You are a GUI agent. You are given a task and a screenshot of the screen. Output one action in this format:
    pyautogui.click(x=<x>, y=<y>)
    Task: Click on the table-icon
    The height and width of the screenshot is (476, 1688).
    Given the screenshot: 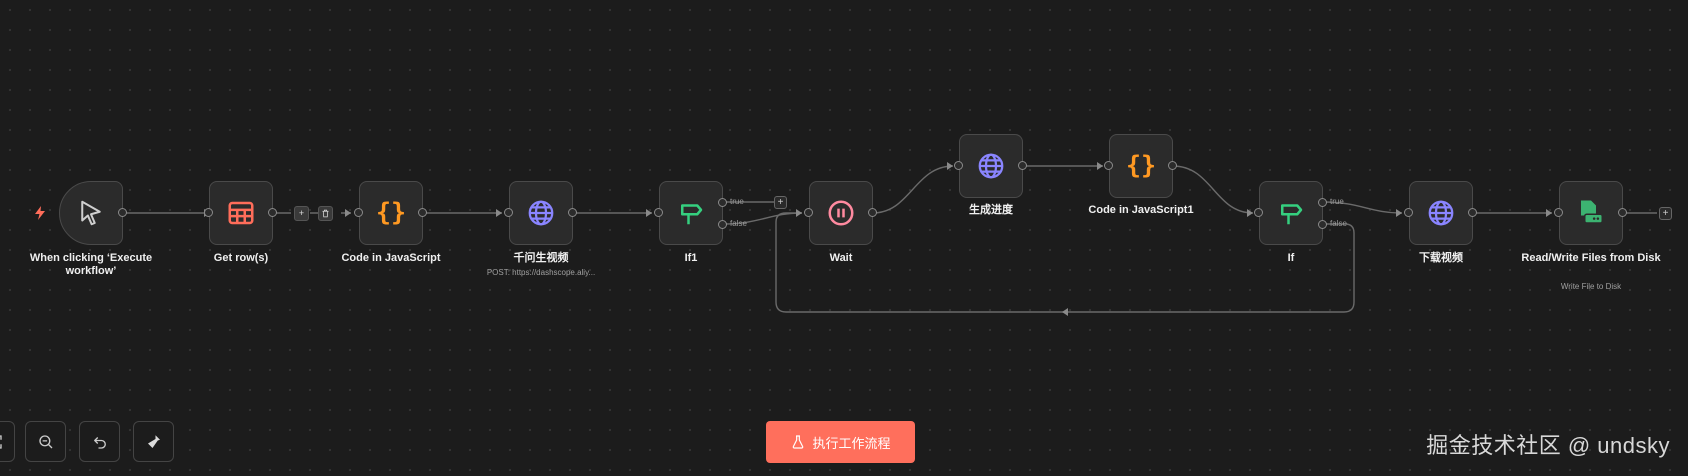 What is the action you would take?
    pyautogui.click(x=241, y=213)
    